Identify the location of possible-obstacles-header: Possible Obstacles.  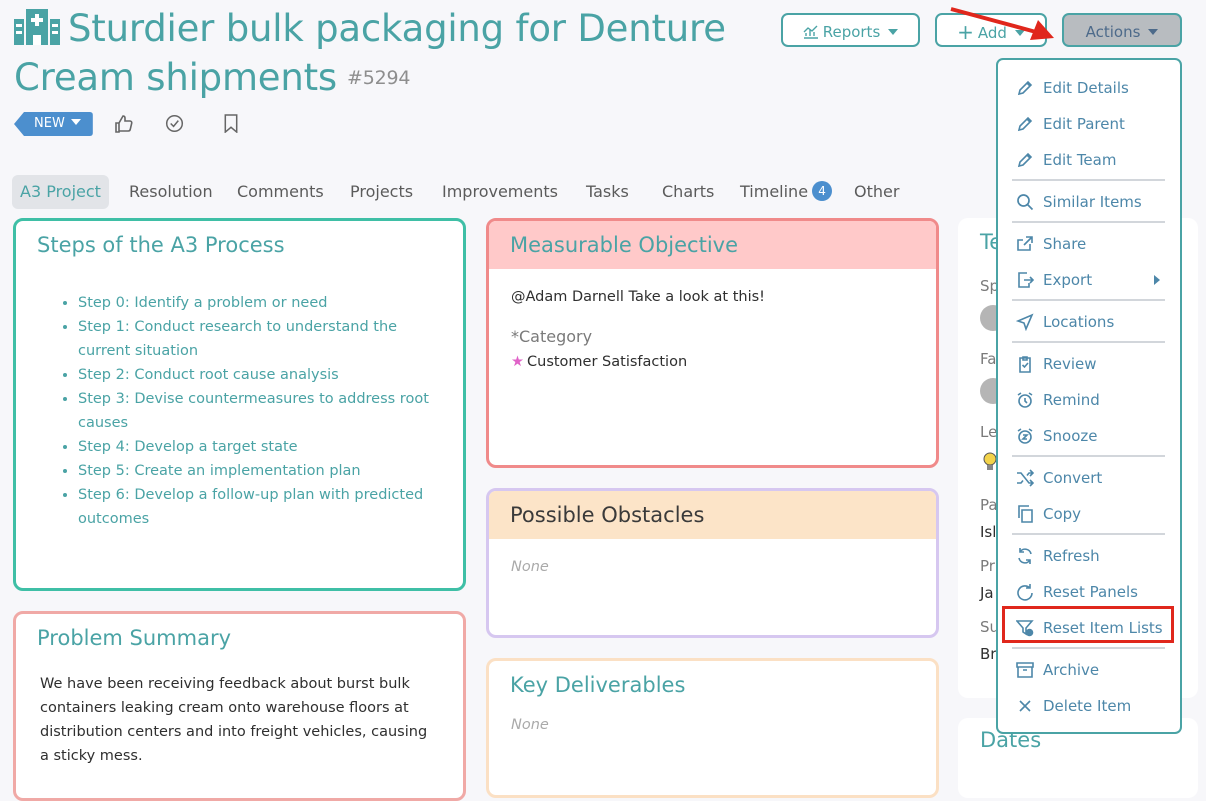
(712, 515).